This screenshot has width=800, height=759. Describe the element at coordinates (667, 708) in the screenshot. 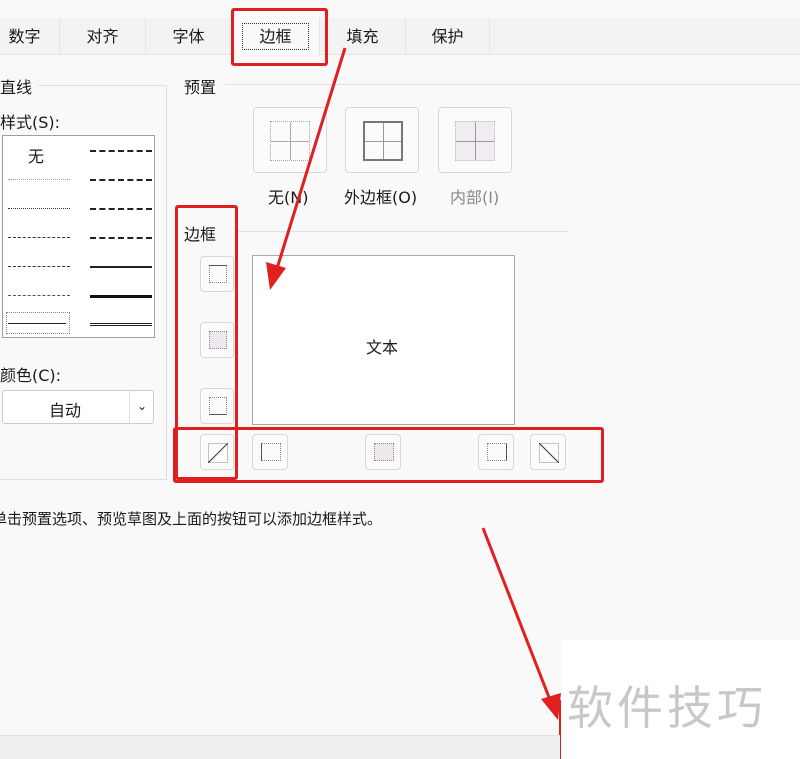

I see `watermark-text: 软件技巧` at that location.